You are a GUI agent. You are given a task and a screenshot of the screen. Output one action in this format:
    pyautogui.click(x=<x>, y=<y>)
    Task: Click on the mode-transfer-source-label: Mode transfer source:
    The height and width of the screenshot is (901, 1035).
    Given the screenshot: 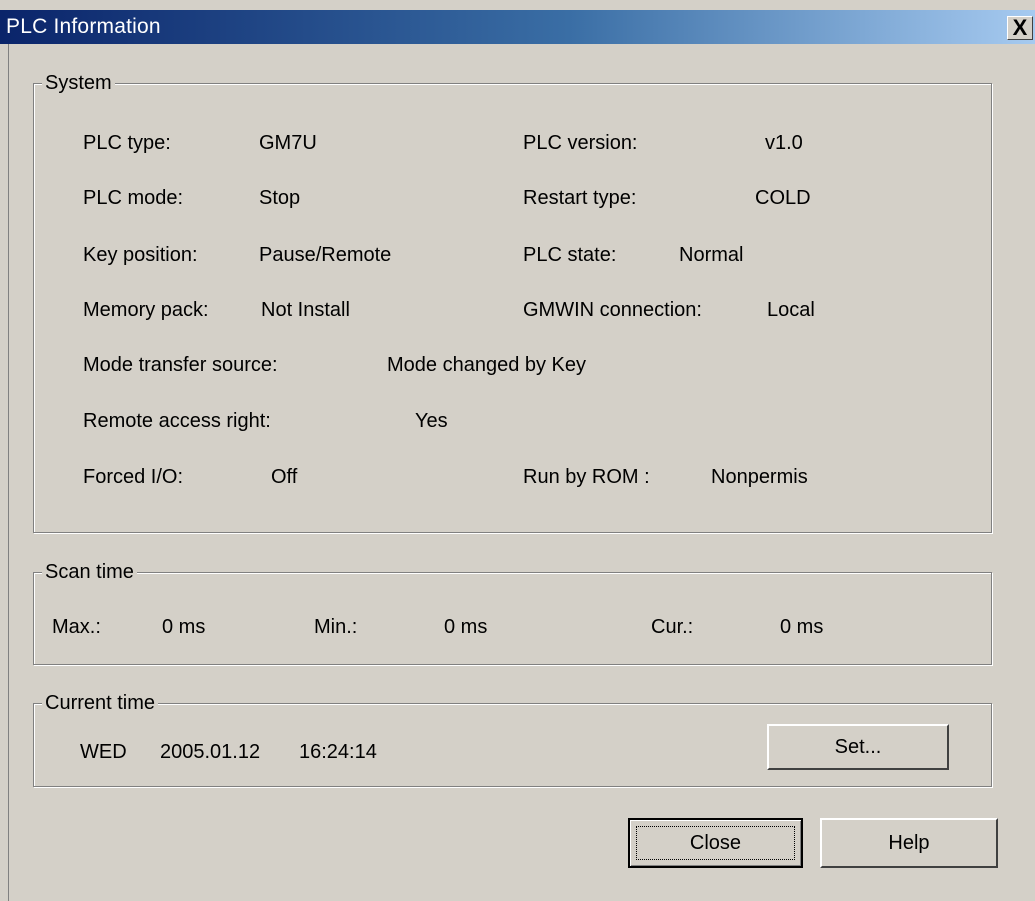 What is the action you would take?
    pyautogui.click(x=180, y=365)
    